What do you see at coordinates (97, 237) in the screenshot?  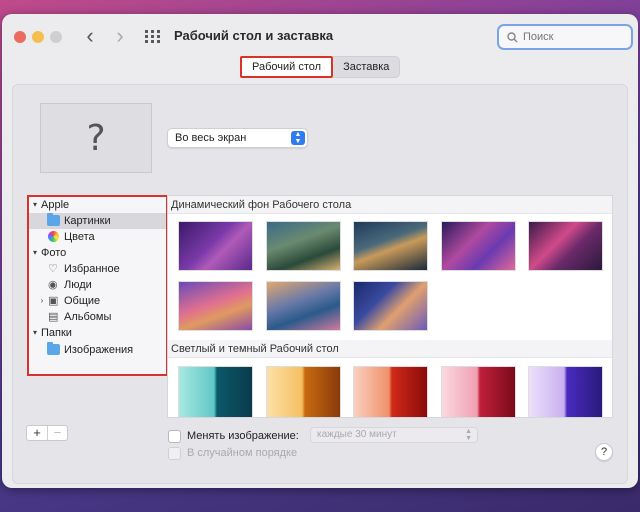 I see `sidebar-item-colors: Цвета` at bounding box center [97, 237].